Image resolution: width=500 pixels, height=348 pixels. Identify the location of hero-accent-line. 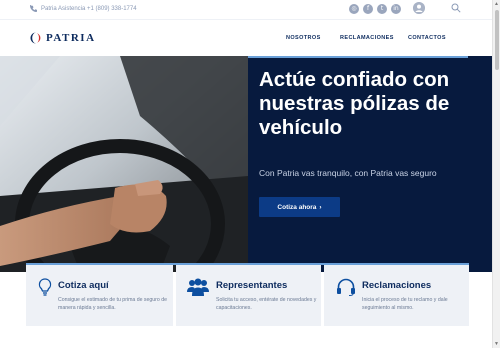
(358, 57).